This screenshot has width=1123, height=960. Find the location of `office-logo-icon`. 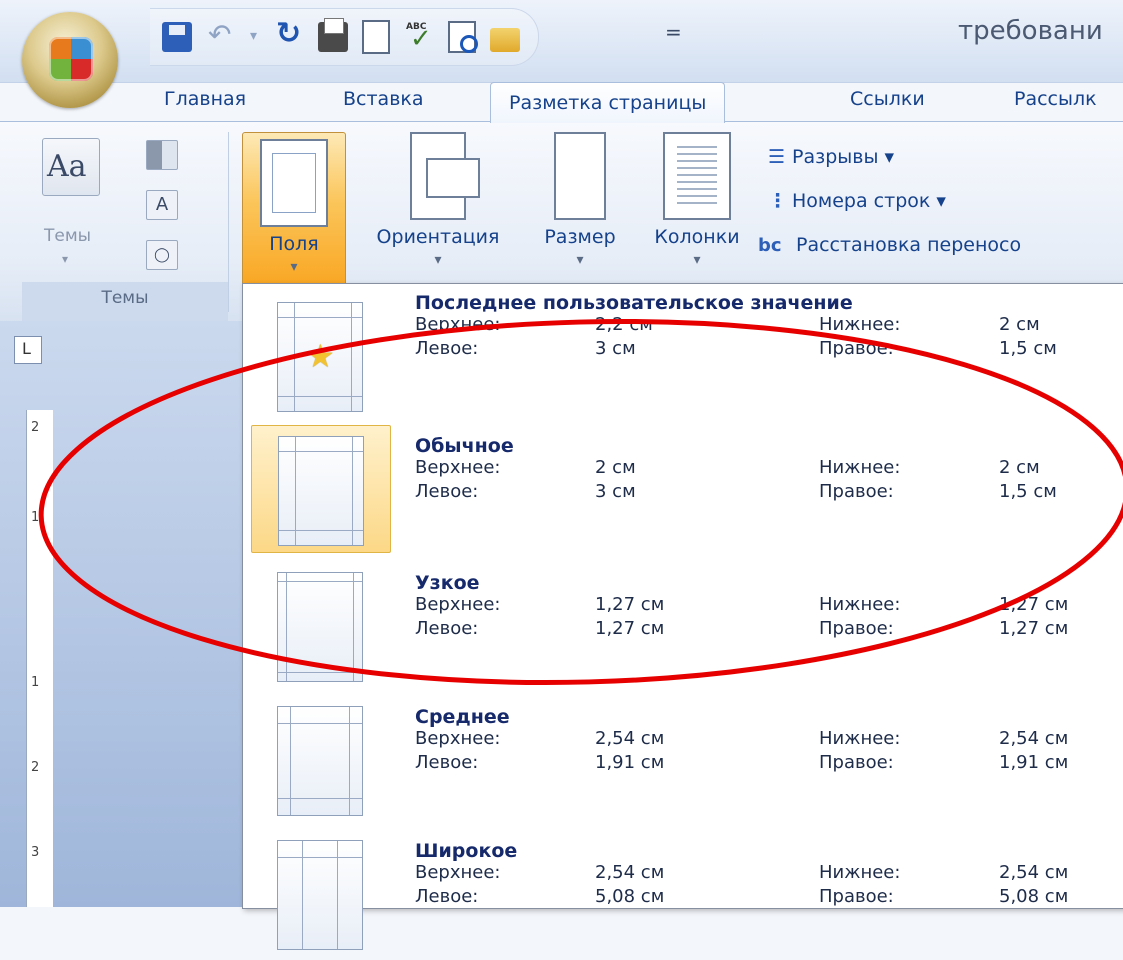

office-logo-icon is located at coordinates (71, 59).